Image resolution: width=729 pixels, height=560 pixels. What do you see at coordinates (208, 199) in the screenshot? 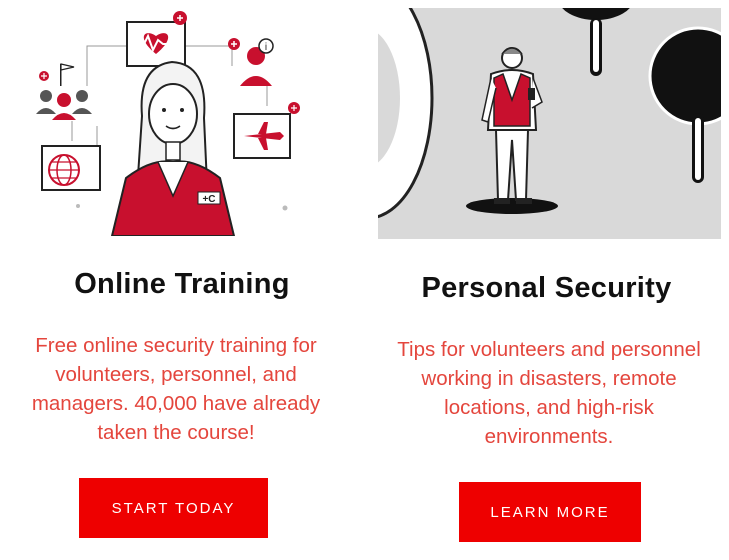
I see `svg-text: +C` at bounding box center [208, 199].